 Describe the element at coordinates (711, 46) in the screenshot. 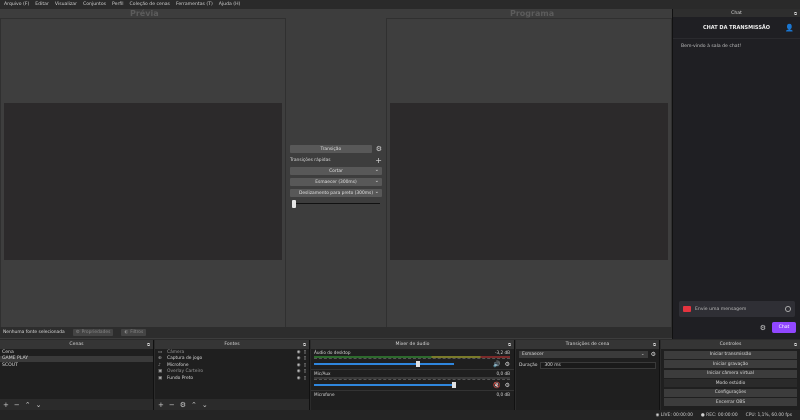

I see `chat-welcome-message: Bem-vindo à sala de chat!` at that location.